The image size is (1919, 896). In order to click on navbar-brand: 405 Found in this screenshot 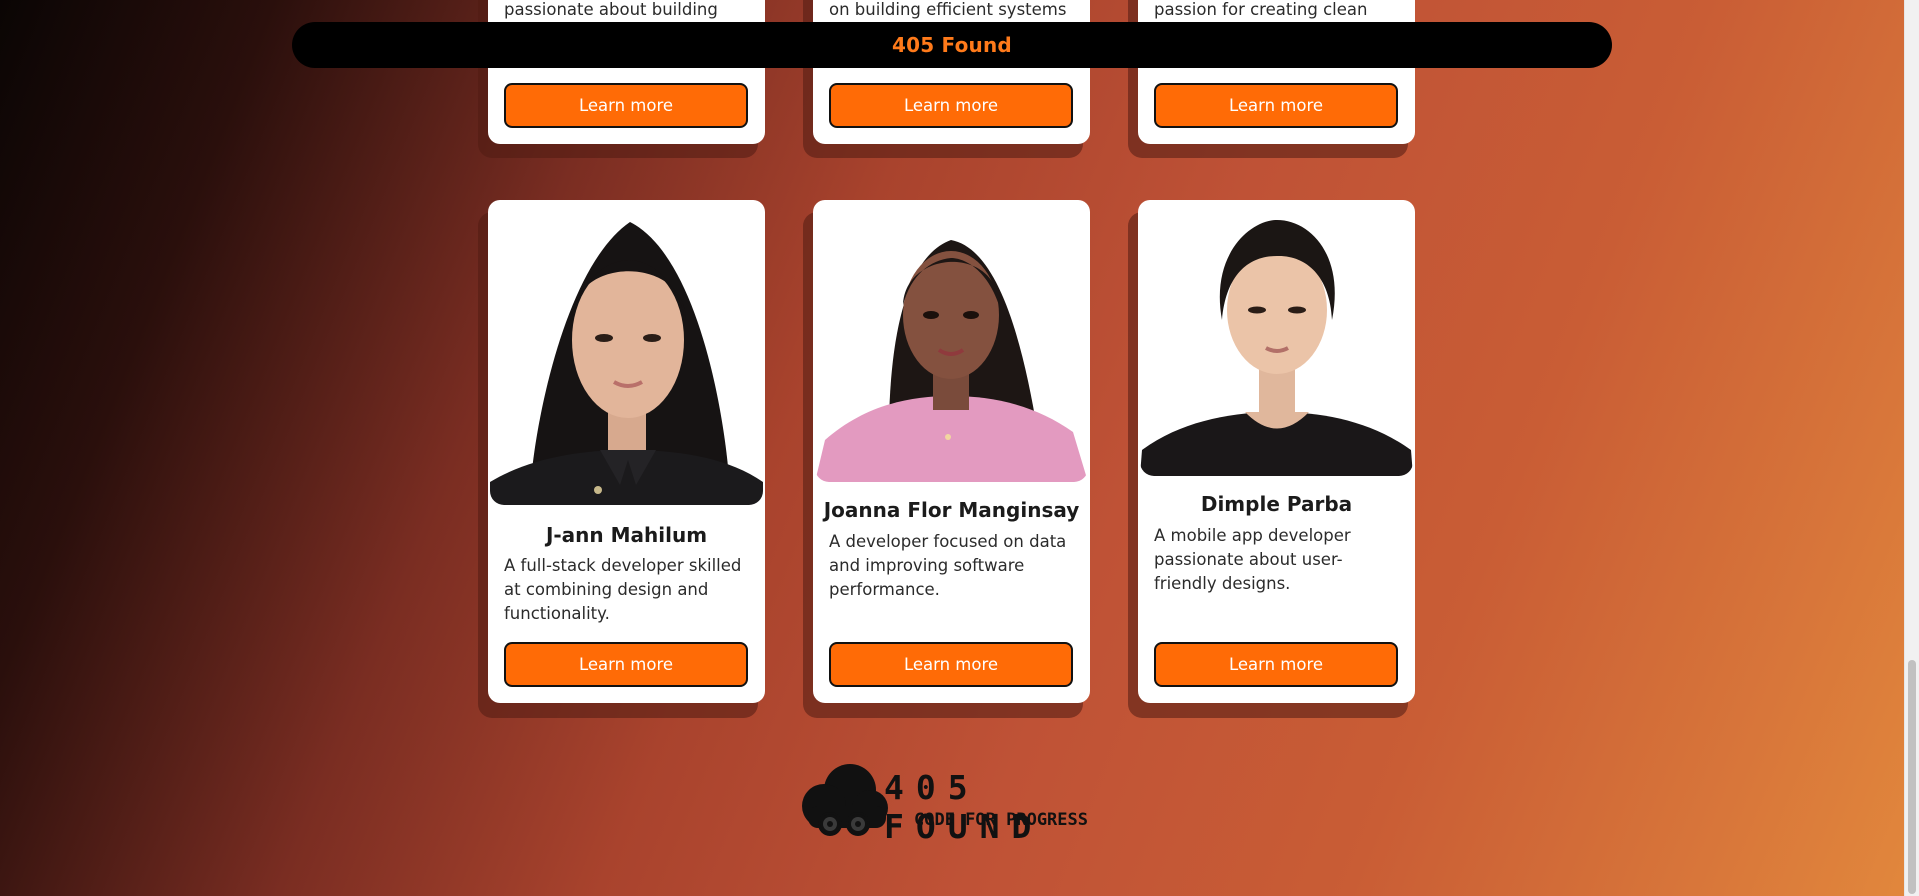, I will do `click(952, 45)`.